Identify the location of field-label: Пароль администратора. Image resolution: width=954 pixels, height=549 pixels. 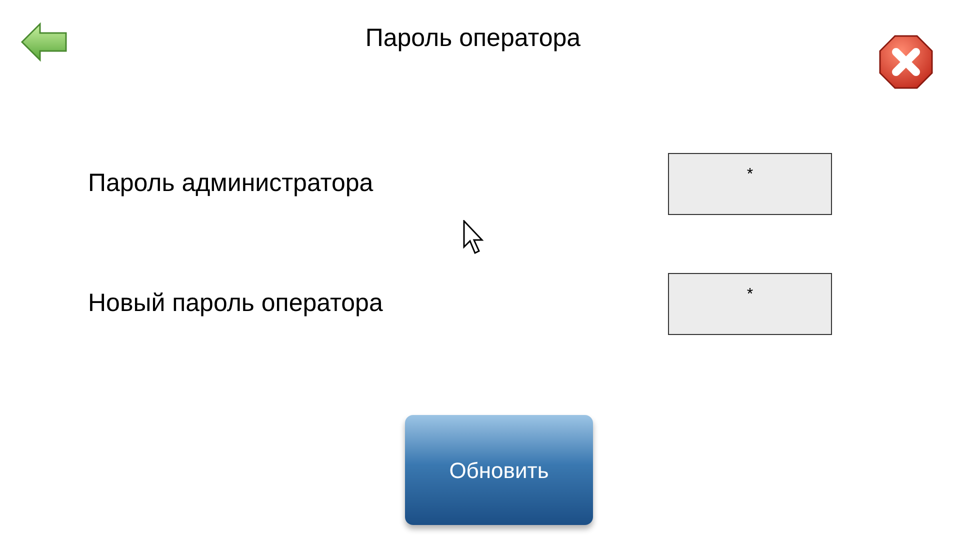
(231, 184).